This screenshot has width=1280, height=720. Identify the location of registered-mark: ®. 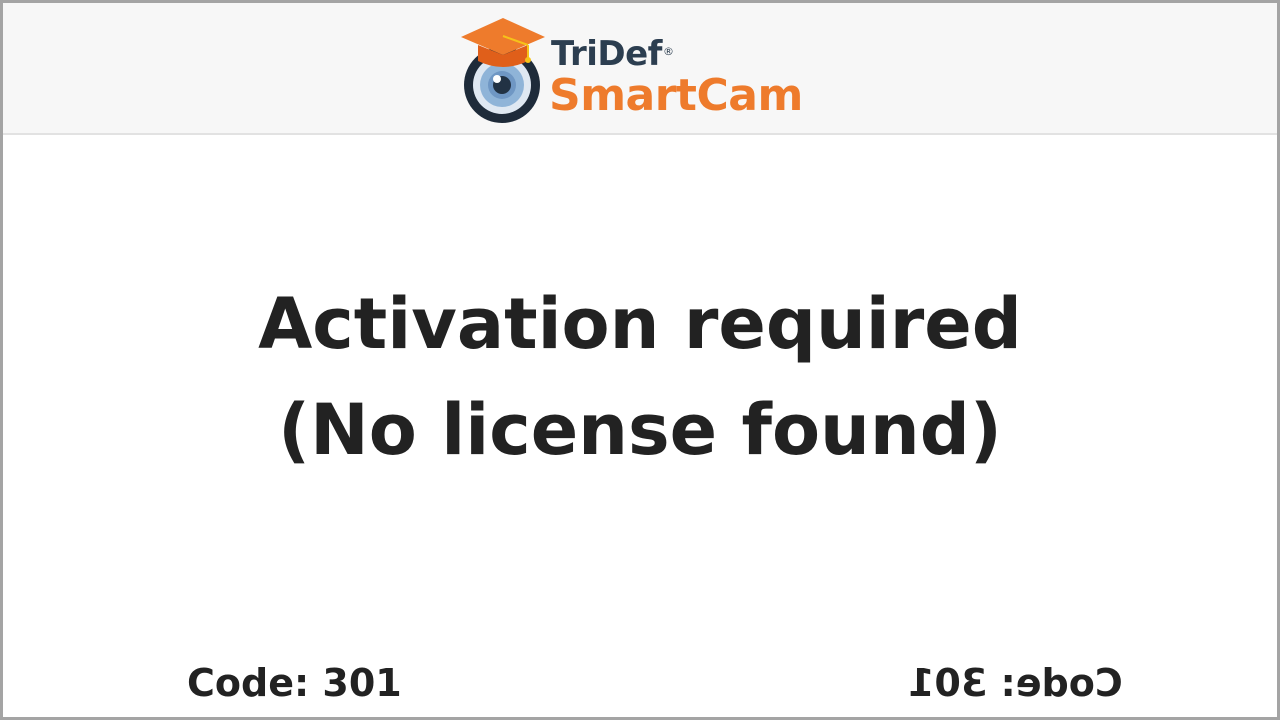
(668, 51).